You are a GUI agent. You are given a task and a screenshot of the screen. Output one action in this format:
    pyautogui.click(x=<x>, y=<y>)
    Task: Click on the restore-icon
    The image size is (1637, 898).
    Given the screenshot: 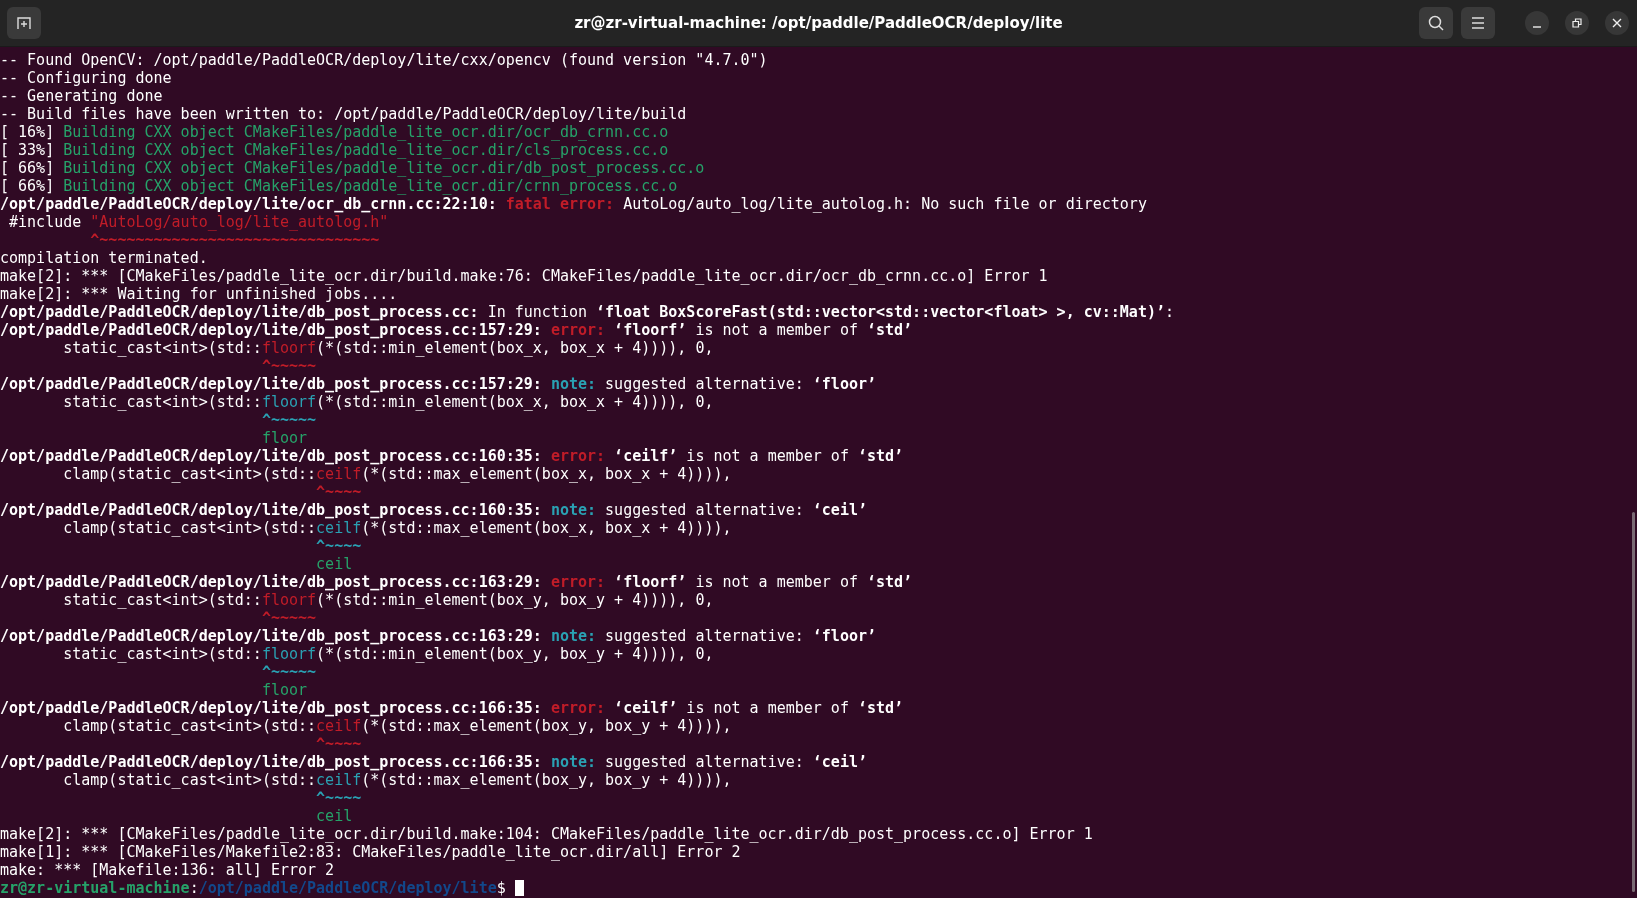 What is the action you would take?
    pyautogui.click(x=1577, y=23)
    